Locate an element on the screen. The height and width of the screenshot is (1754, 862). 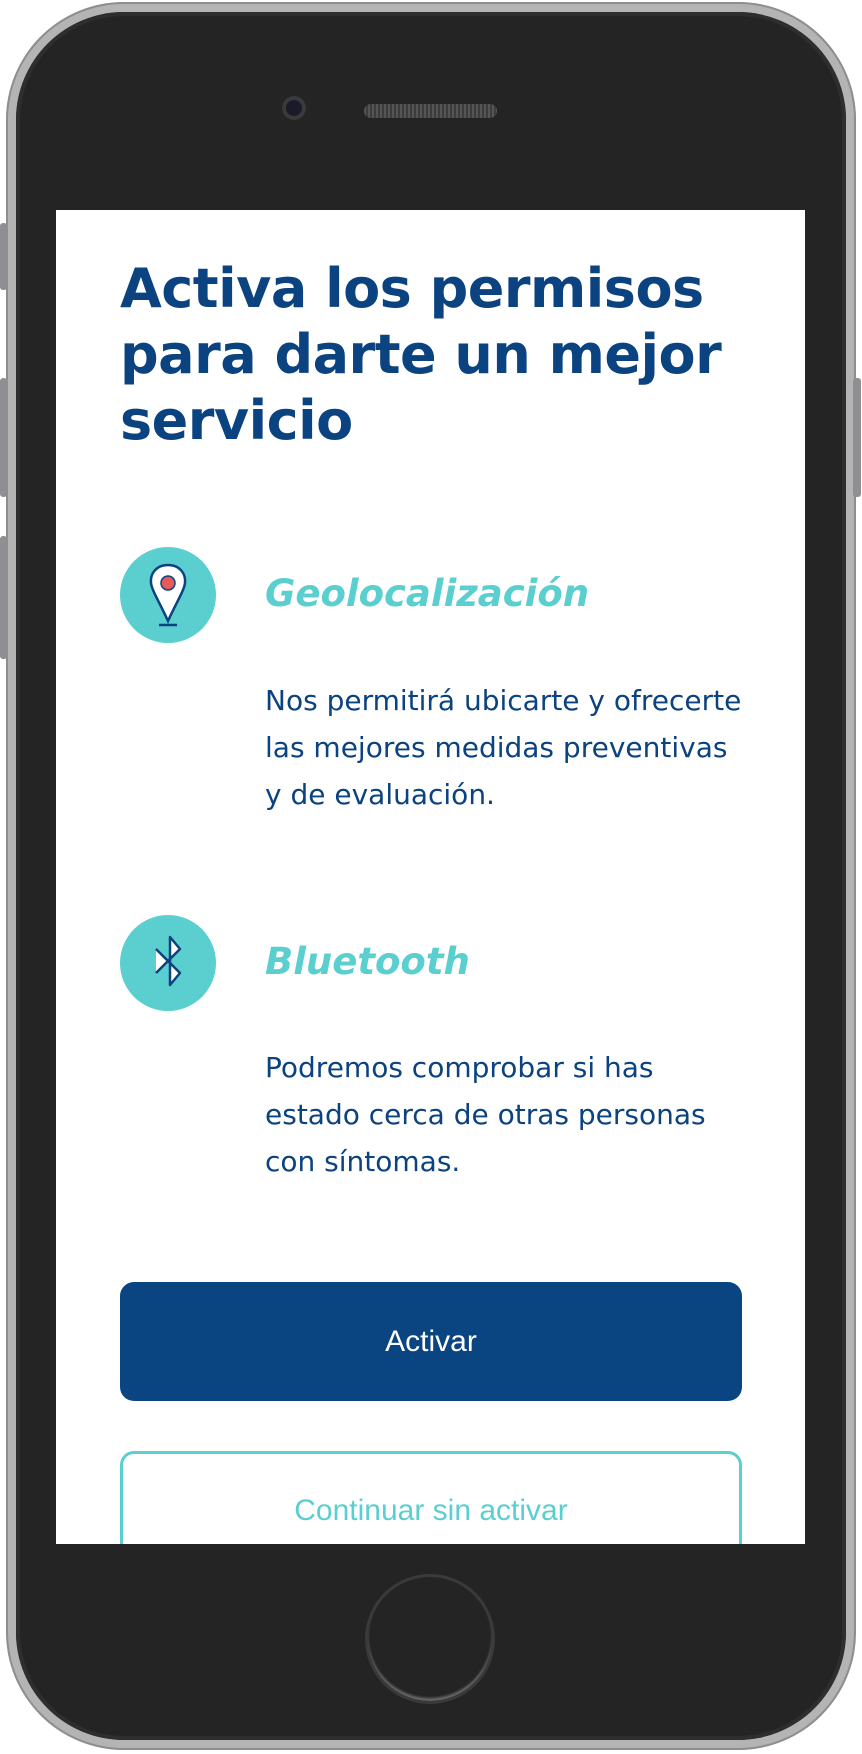
bluetooth-title: Bluetooth is located at coordinates (367, 961).